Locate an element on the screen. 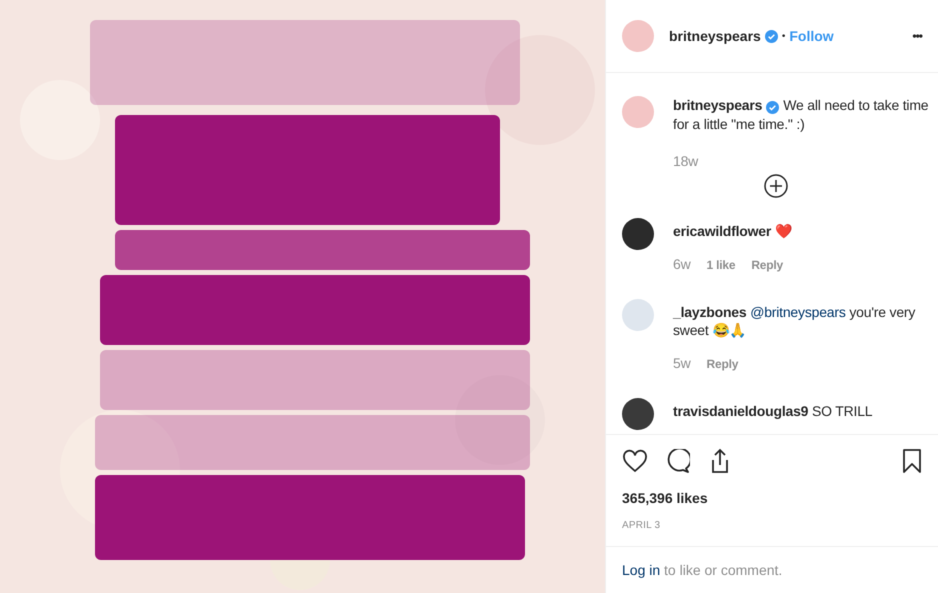  caption-text: britneyspears We all need to take time for a little "me time." :) is located at coordinates (801, 114).